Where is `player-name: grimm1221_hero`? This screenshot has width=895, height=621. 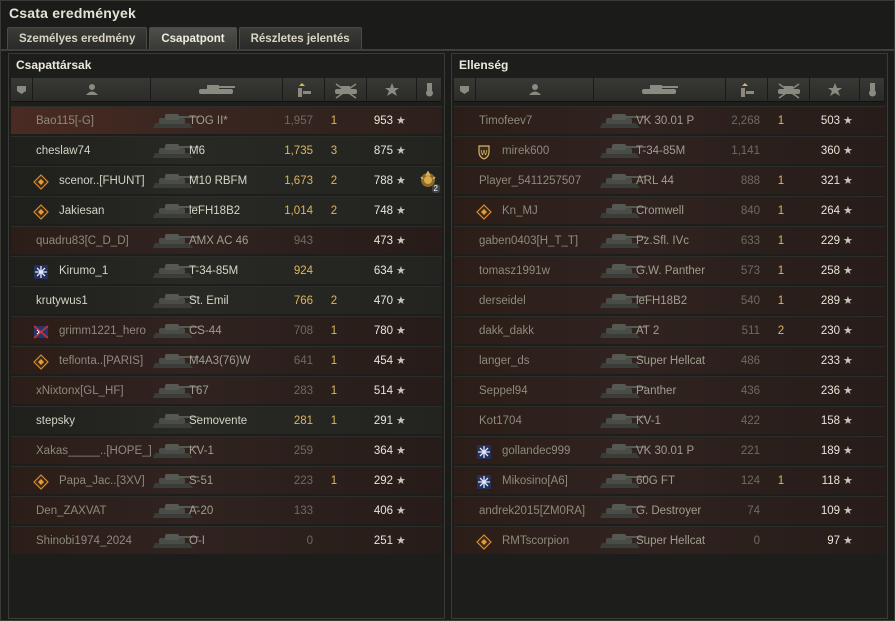
player-name: grimm1221_hero is located at coordinates (102, 331).